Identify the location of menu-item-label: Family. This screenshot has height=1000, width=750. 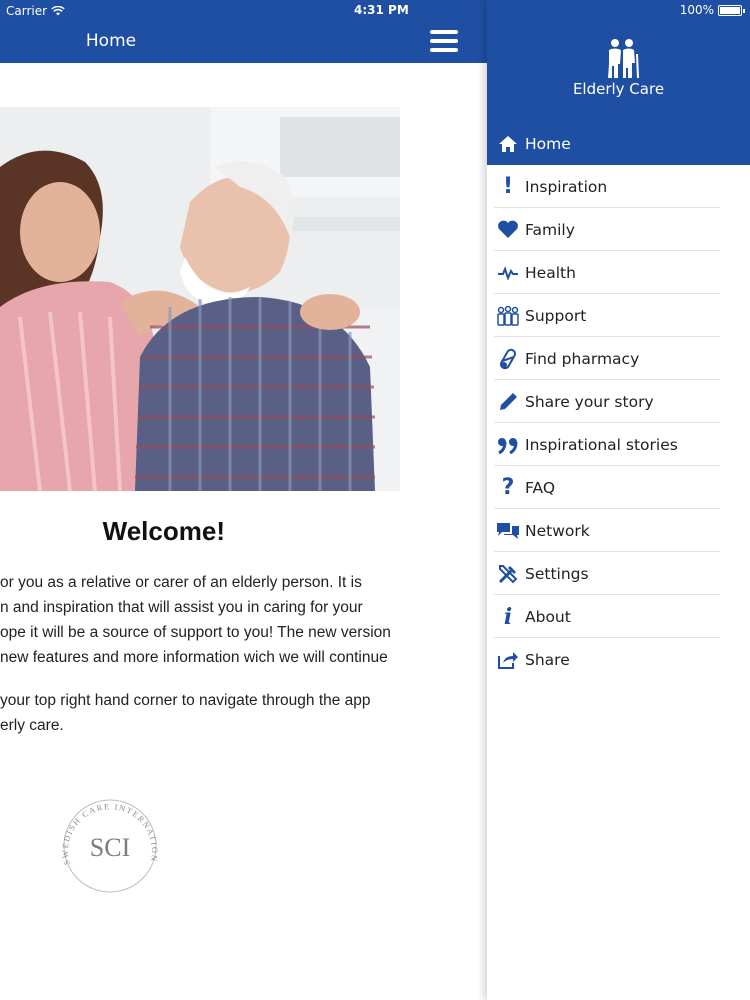
(550, 229).